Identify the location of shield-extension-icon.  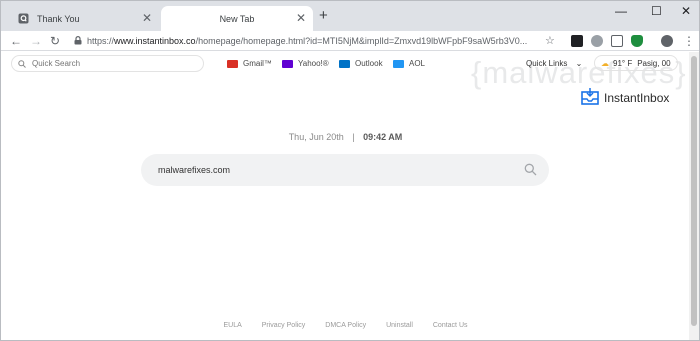
(637, 41).